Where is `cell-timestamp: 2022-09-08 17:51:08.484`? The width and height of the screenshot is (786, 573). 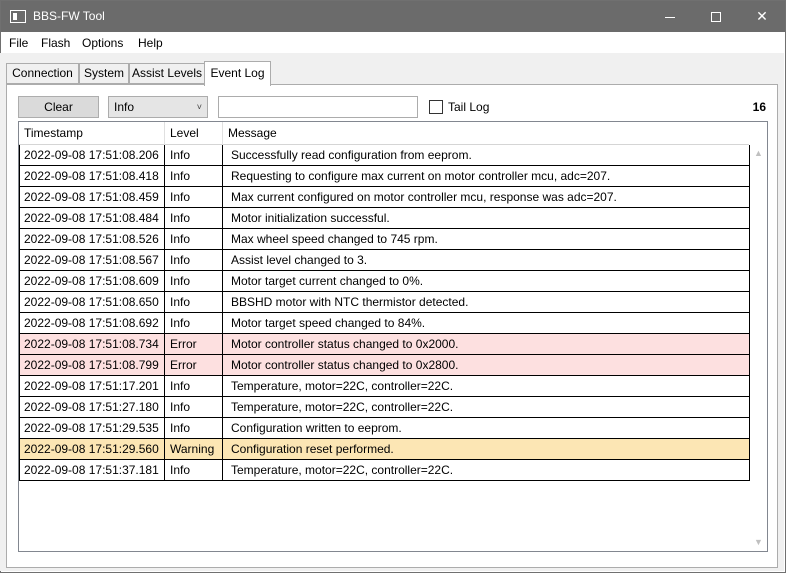
cell-timestamp: 2022-09-08 17:51:08.484 is located at coordinates (92, 218).